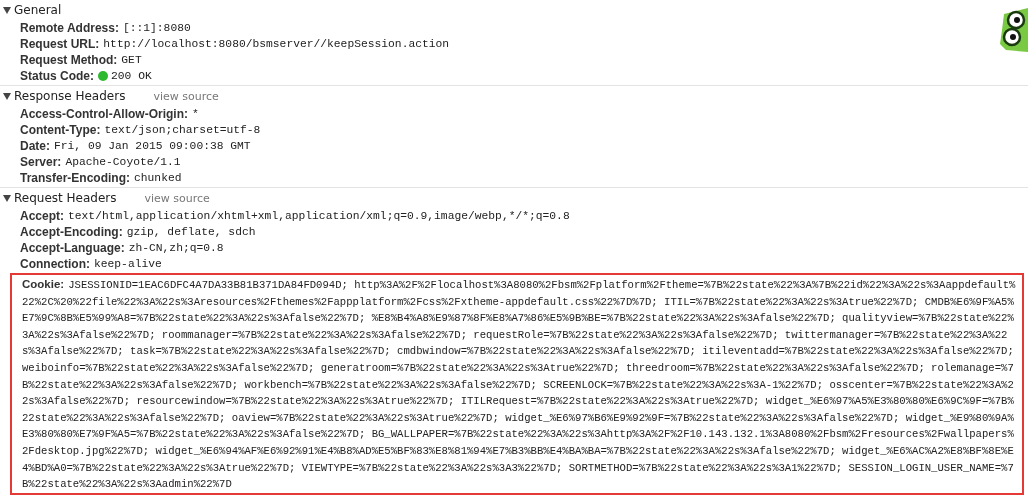 The height and width of the screenshot is (500, 1028). What do you see at coordinates (69, 28) in the screenshot?
I see `header-name: Remote Address:` at bounding box center [69, 28].